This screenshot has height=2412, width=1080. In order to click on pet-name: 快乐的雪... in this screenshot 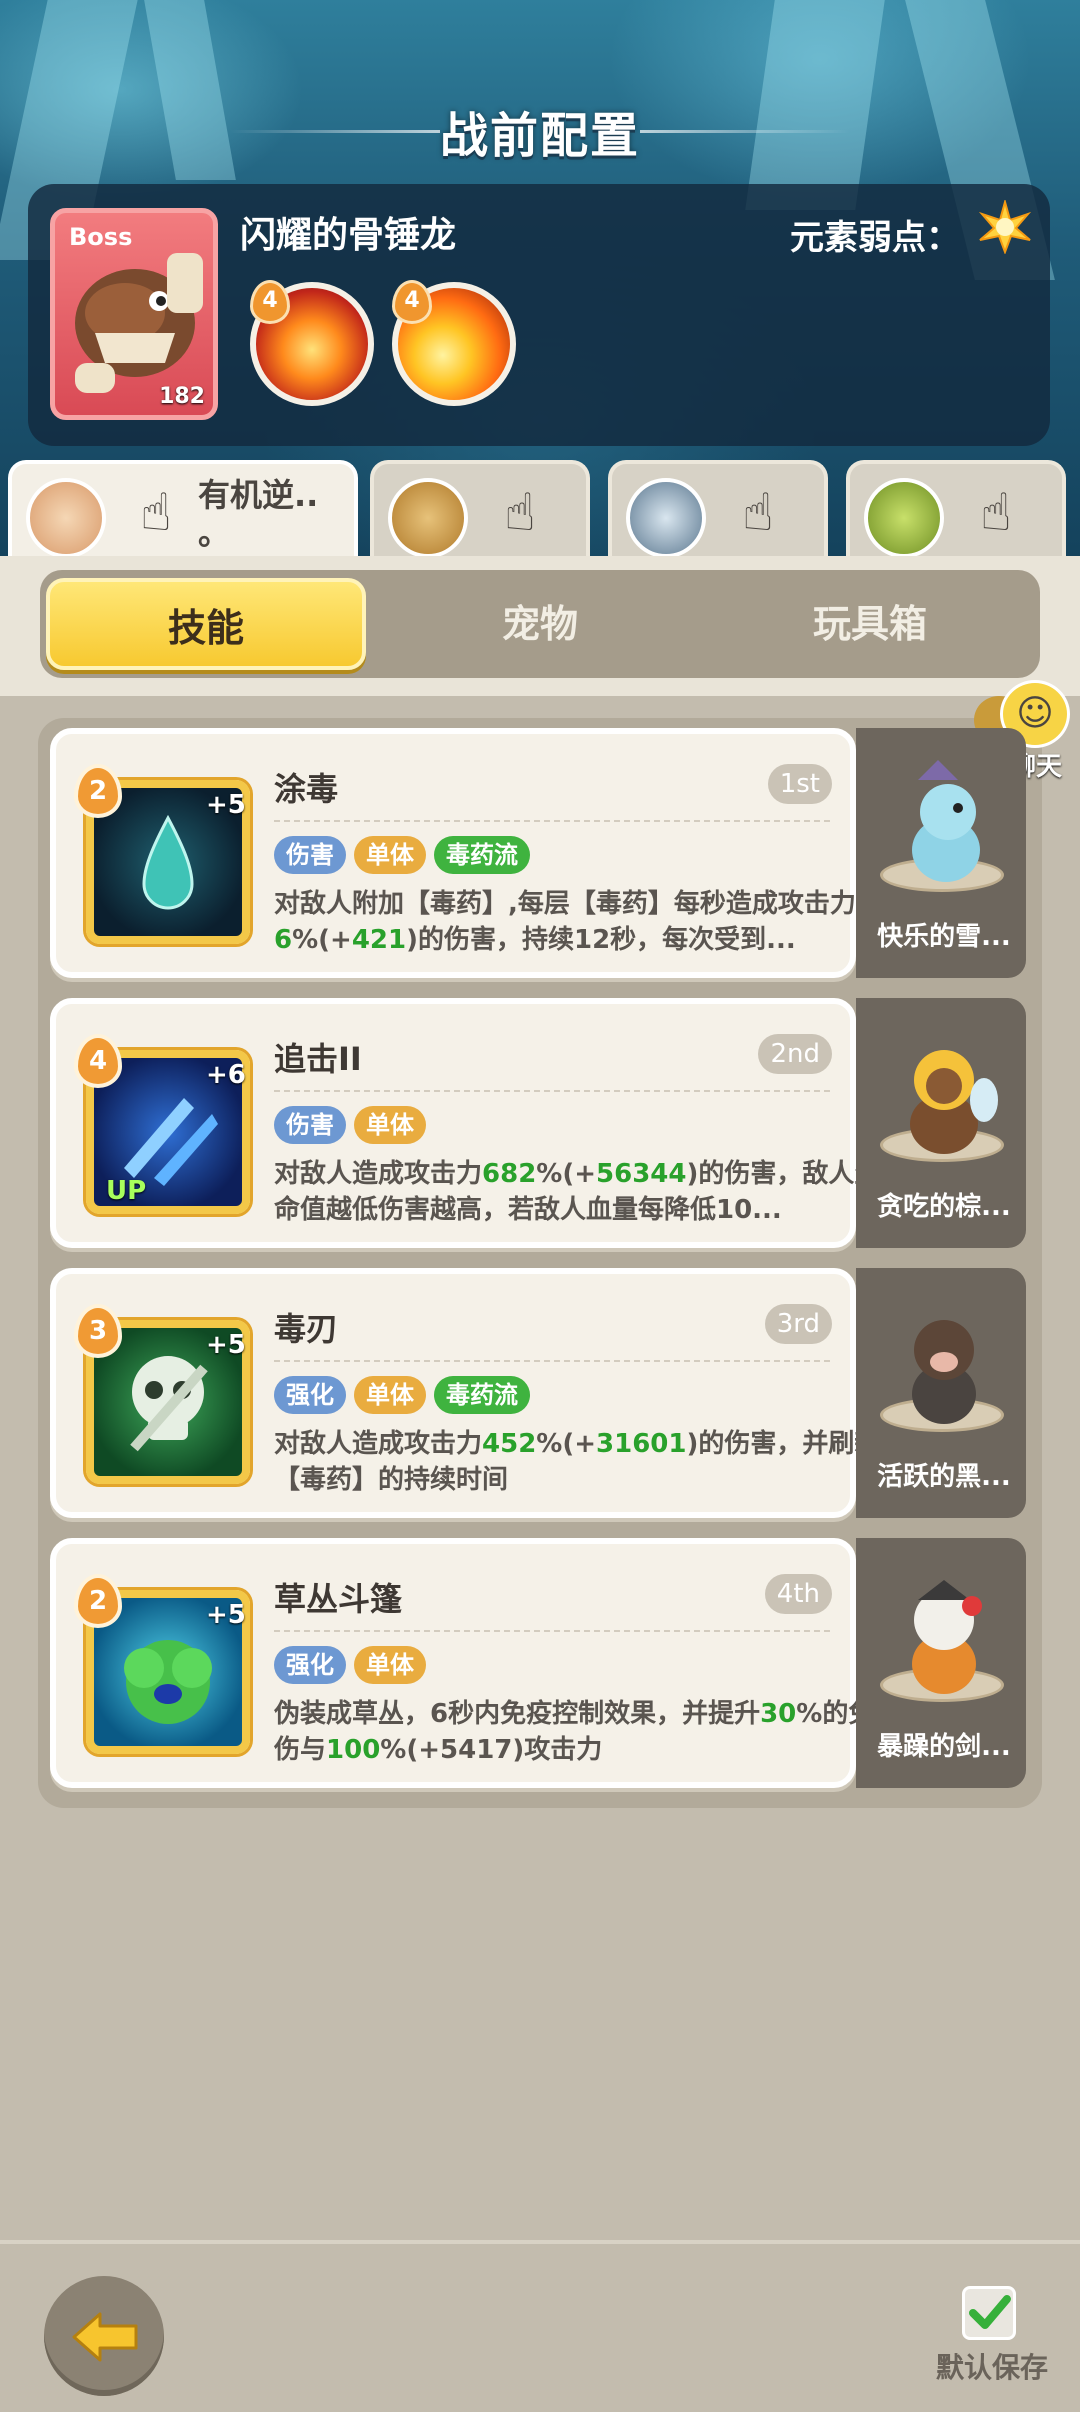, I will do `click(944, 937)`.